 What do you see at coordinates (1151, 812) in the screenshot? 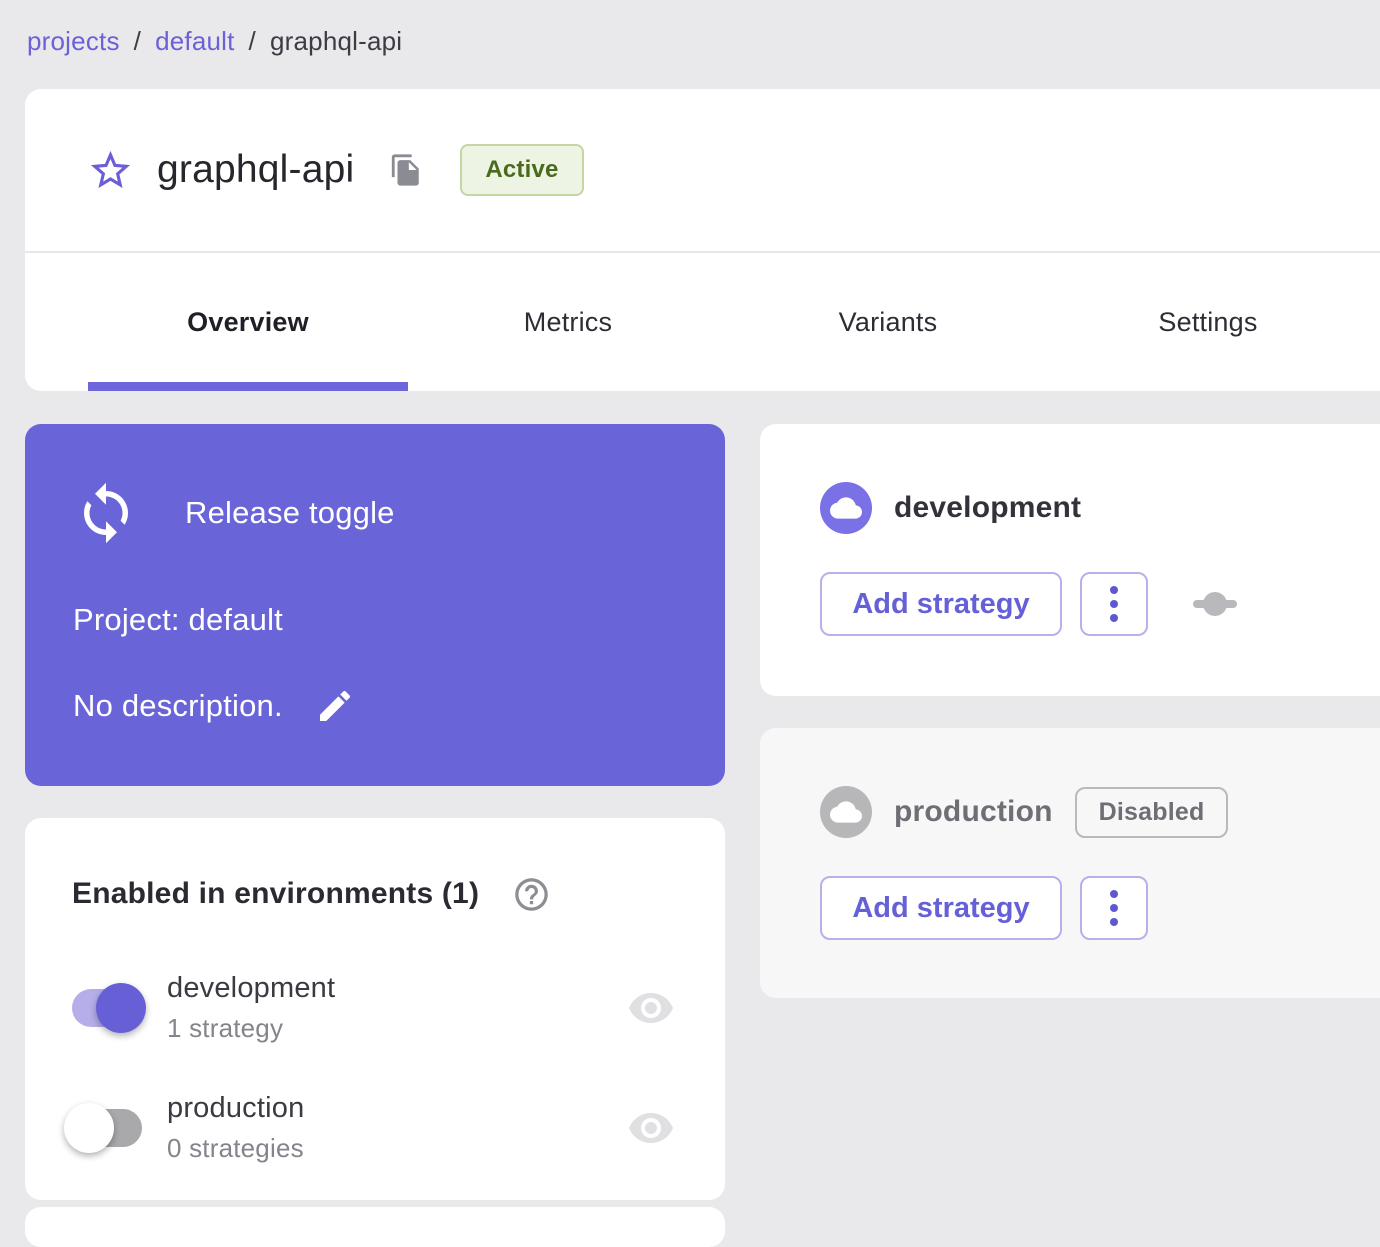
I see `disabled-badge: Disabled` at bounding box center [1151, 812].